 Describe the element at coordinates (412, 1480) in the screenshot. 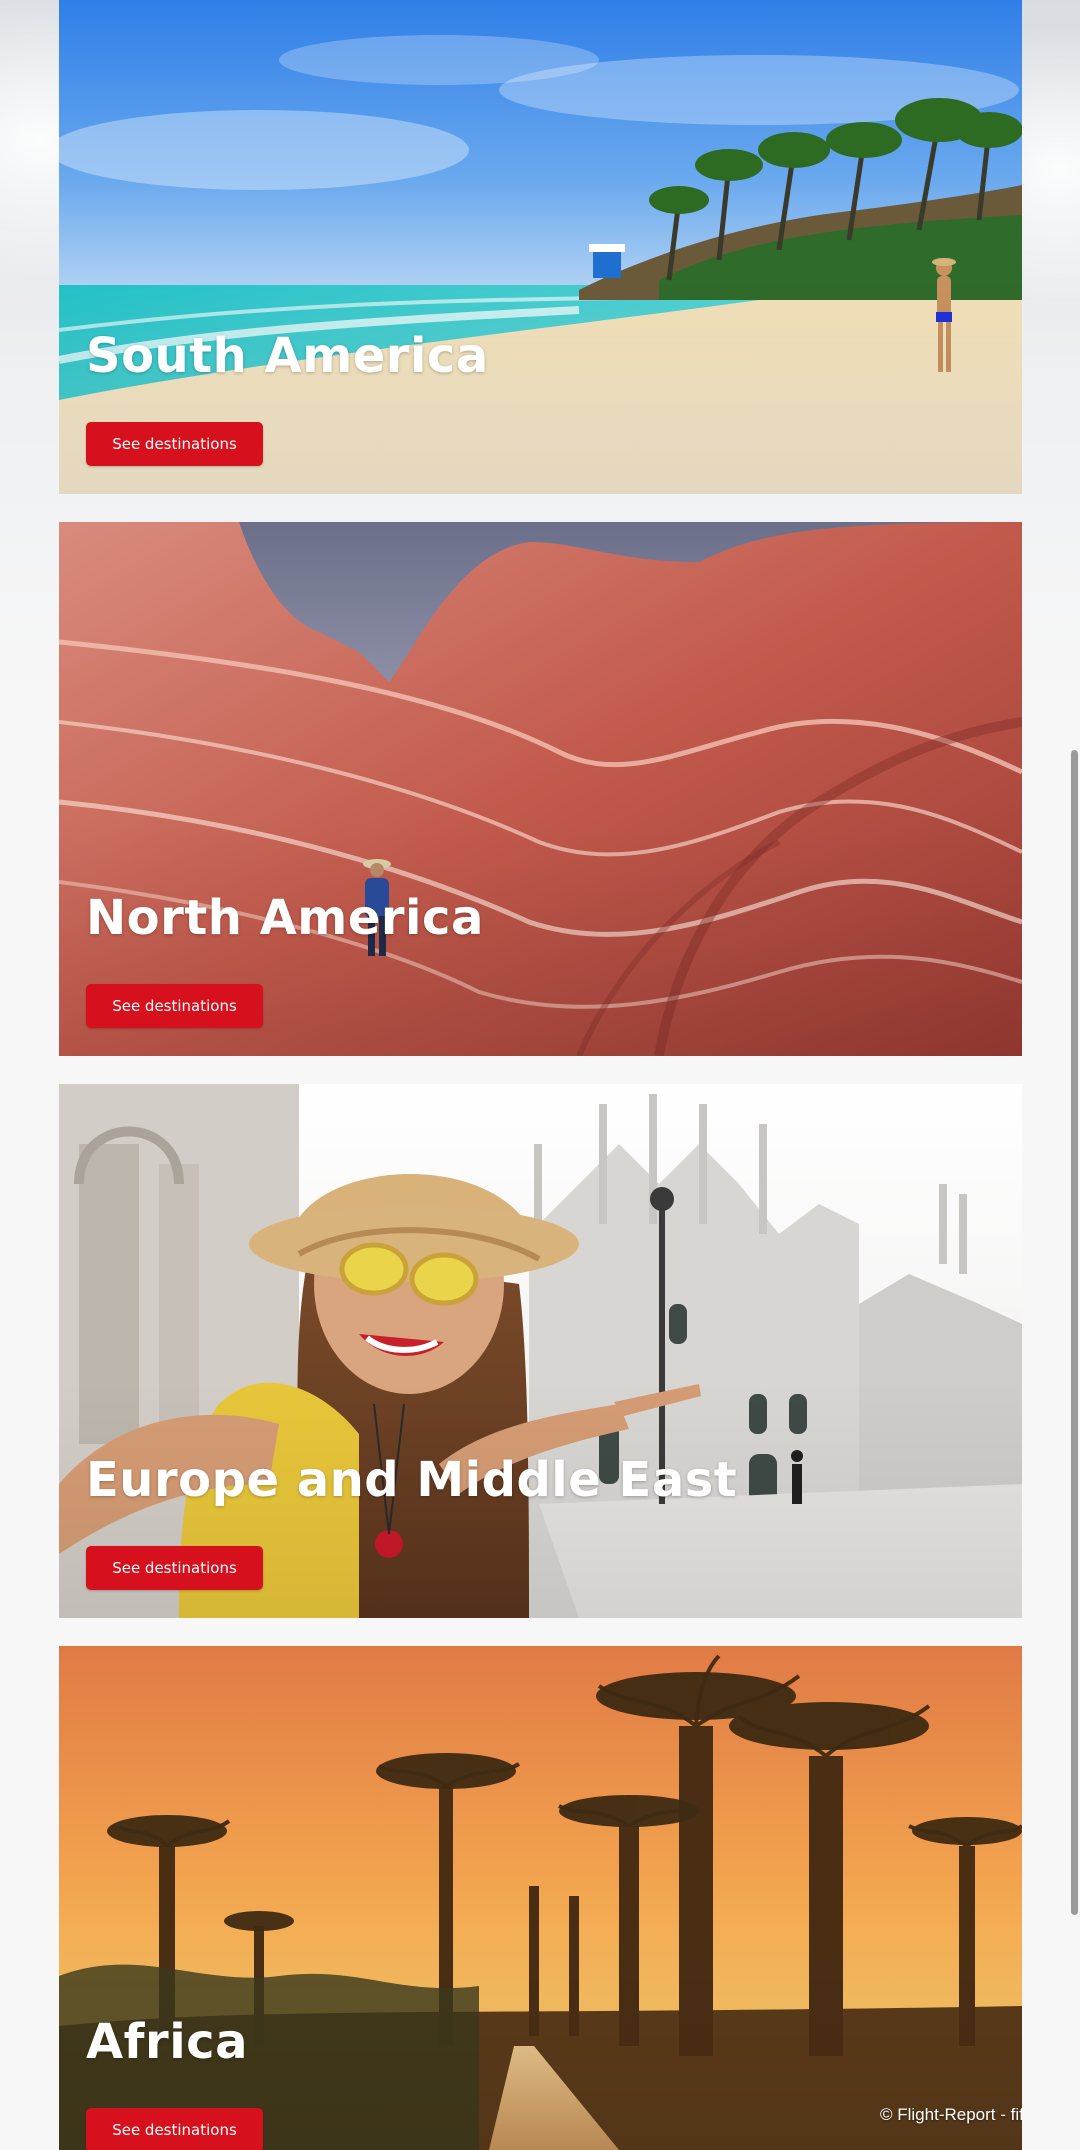

I see `region-title: Europe and Middle East` at that location.